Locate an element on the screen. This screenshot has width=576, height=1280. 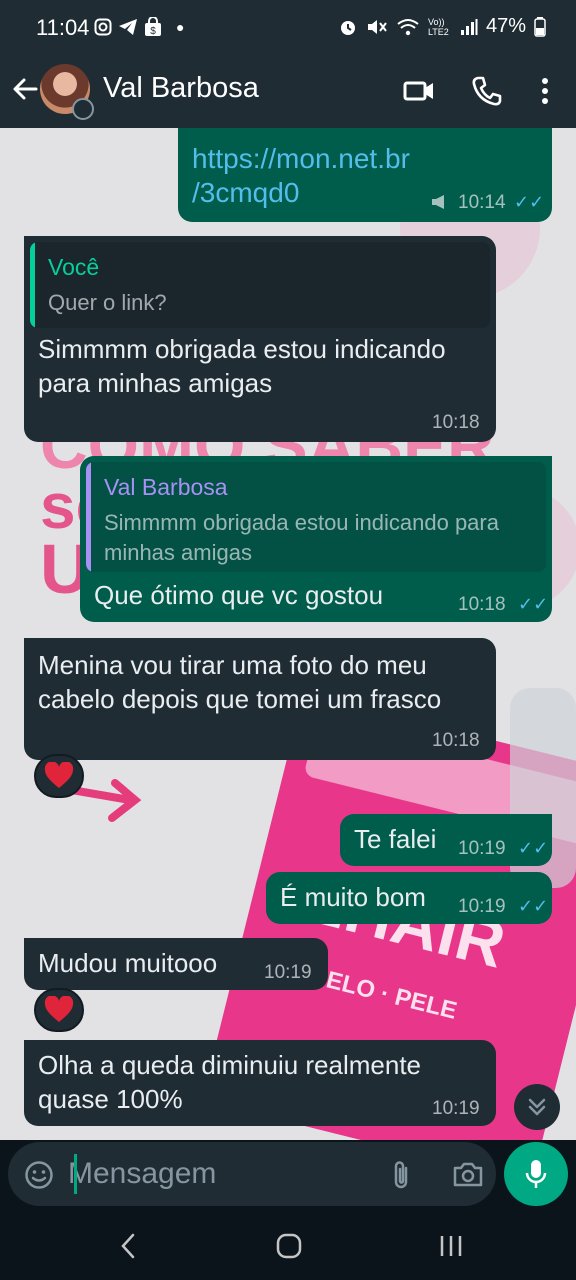
status-bar: 11:04 $ ● Vo)) LTE2 47% is located at coordinates (288, 29).